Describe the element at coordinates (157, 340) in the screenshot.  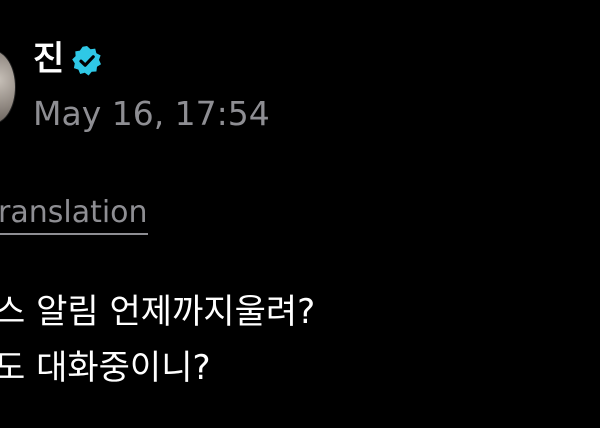
I see `post-content: 스 알림 언제까지울려? 도 대화중이니?` at that location.